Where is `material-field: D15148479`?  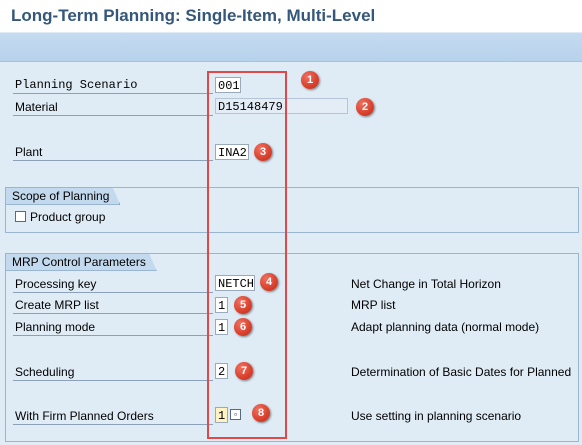 material-field: D15148479 is located at coordinates (281, 106).